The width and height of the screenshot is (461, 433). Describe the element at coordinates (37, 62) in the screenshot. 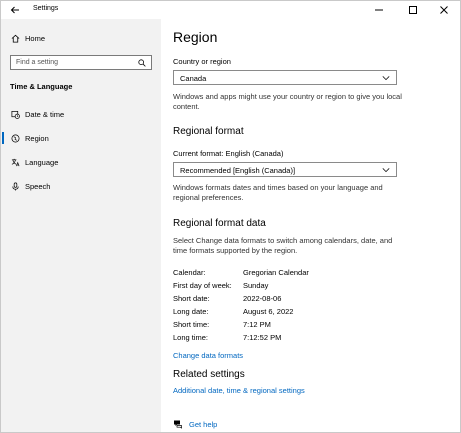

I see `search-placeholder: Find a setting` at that location.